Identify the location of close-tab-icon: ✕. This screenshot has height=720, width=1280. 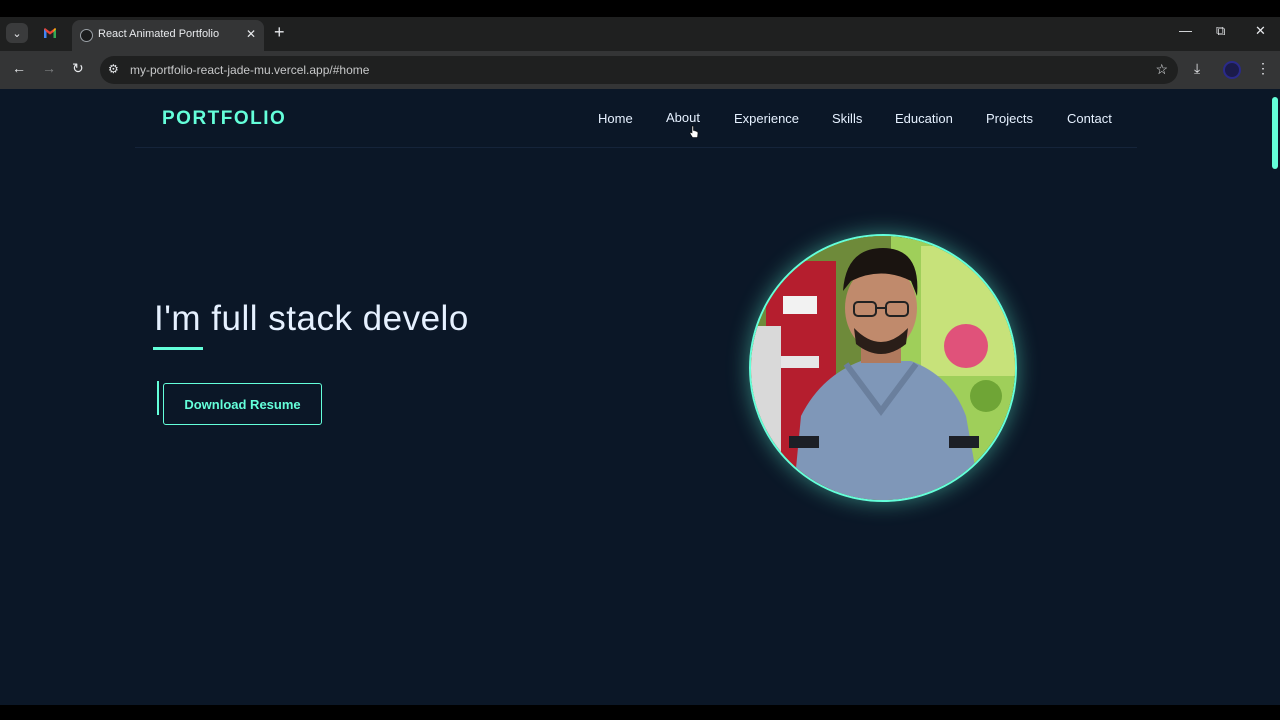
(251, 34).